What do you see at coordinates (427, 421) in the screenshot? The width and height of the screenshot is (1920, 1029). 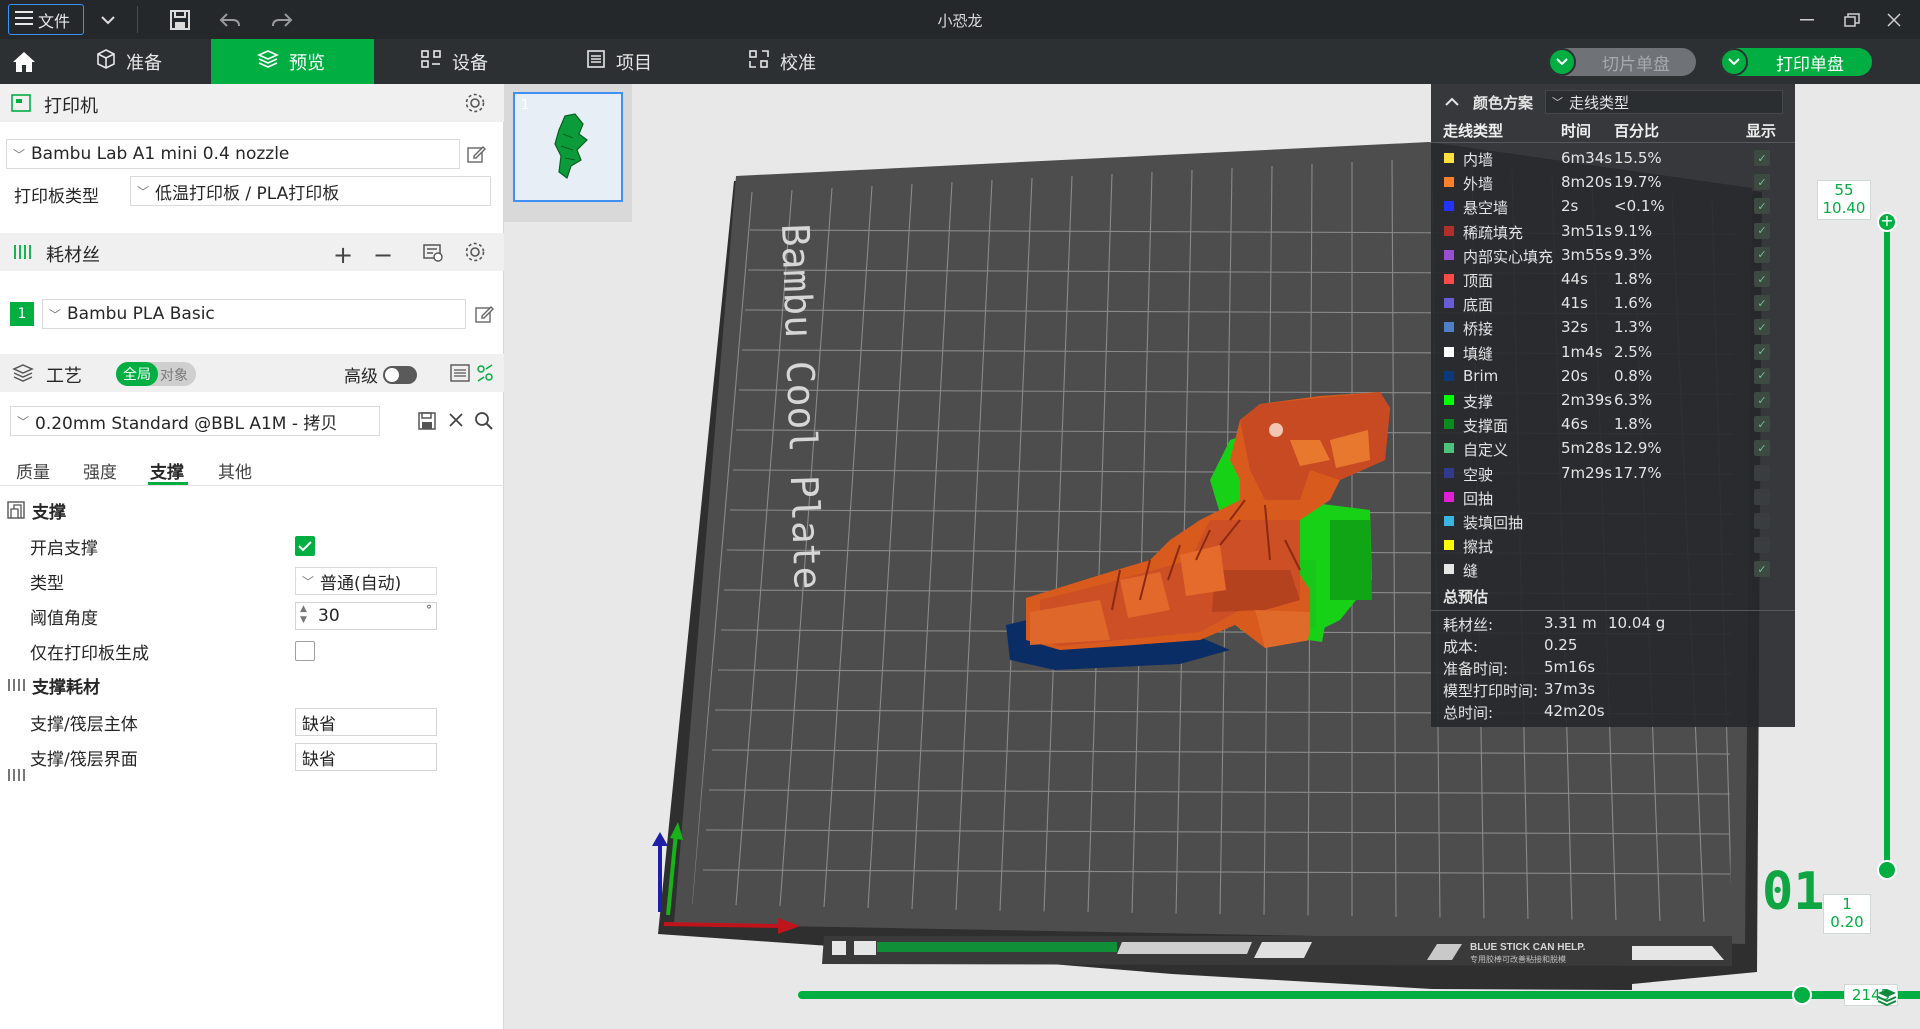 I see `save-preset-icon` at bounding box center [427, 421].